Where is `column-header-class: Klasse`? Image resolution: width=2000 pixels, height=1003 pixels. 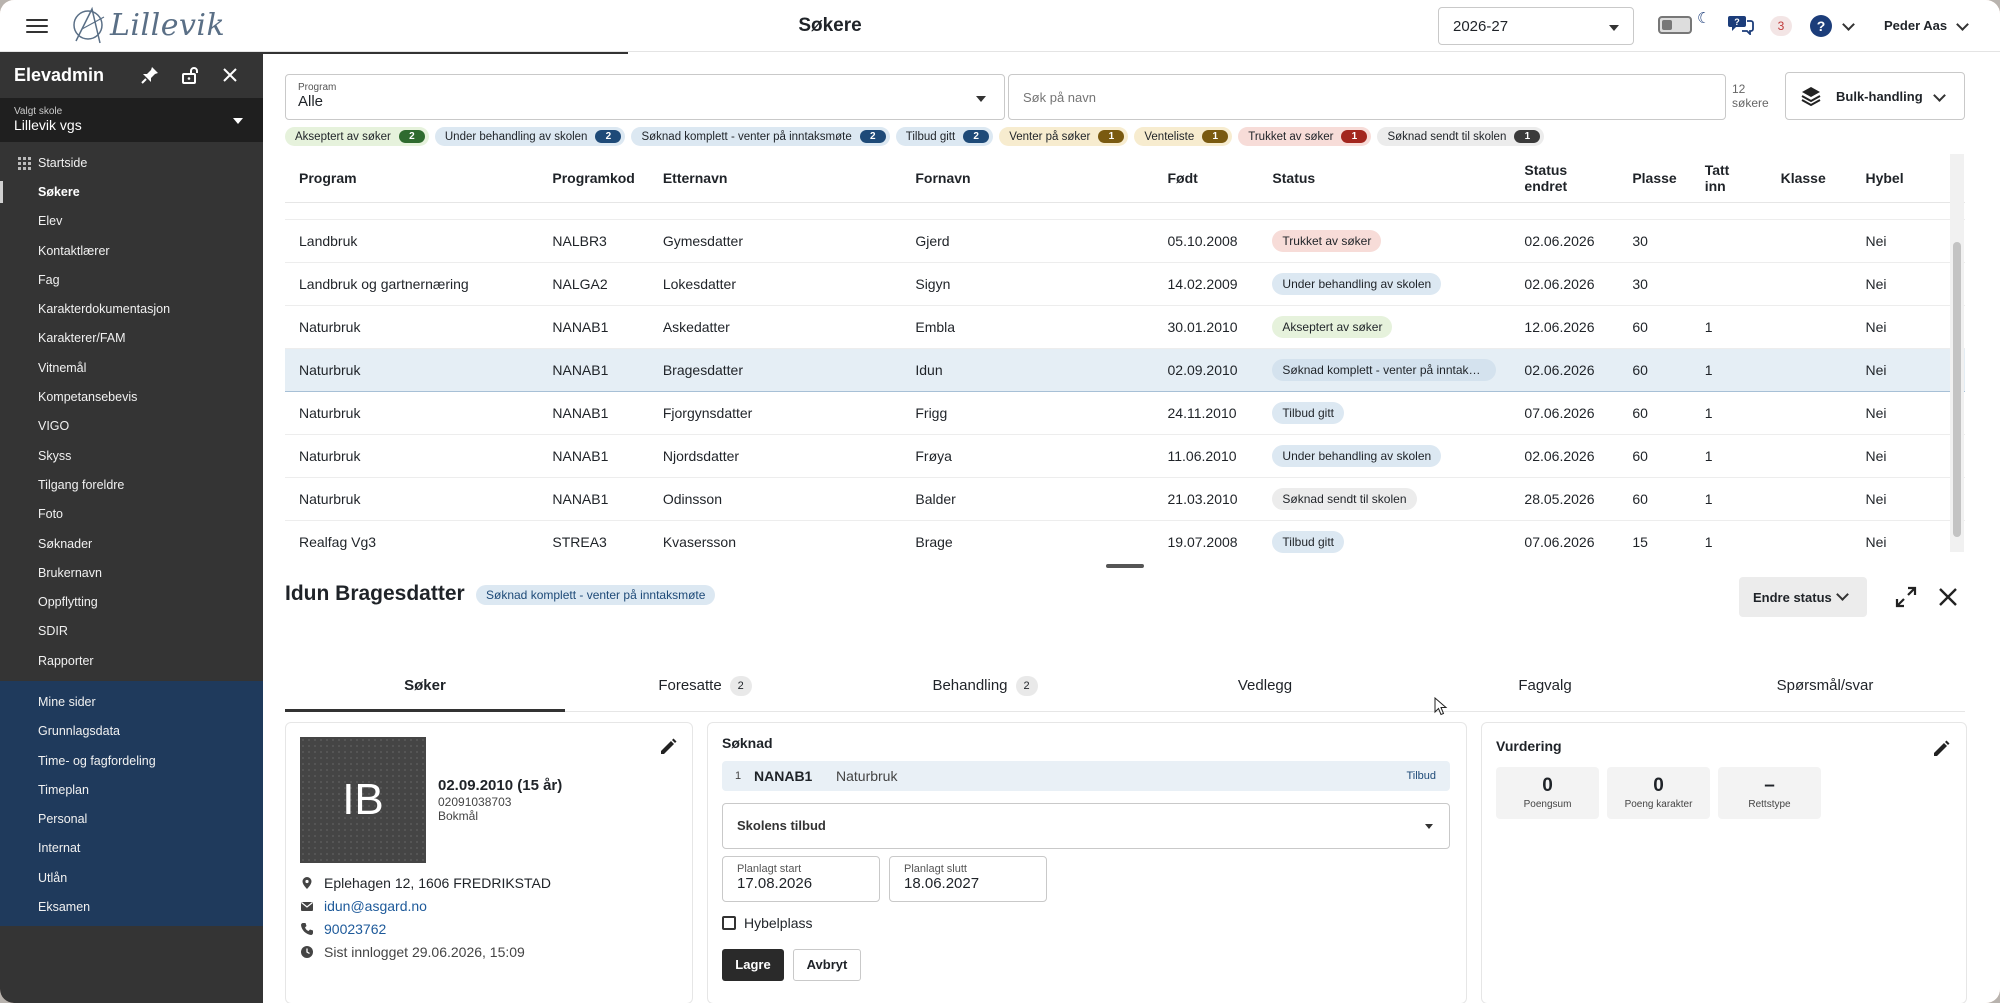
column-header-class: Klasse is located at coordinates (1809, 178).